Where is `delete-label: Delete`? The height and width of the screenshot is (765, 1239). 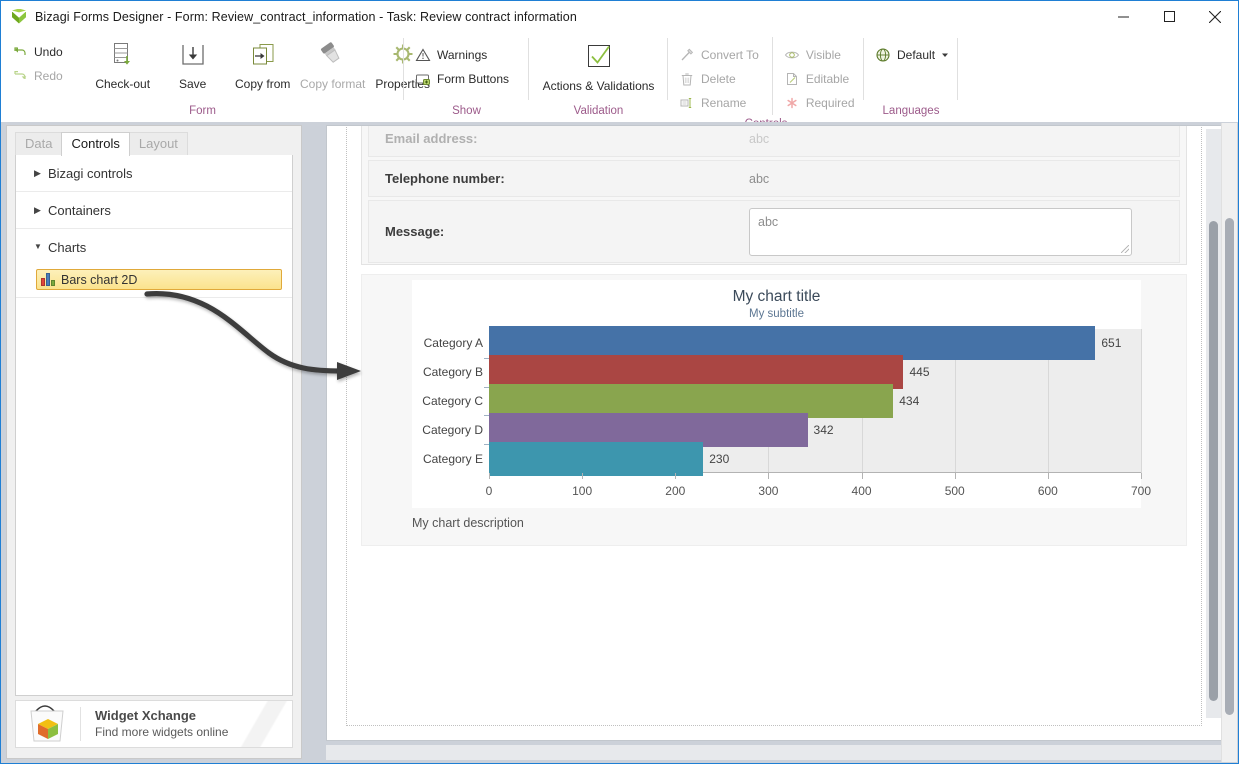 delete-label: Delete is located at coordinates (718, 79).